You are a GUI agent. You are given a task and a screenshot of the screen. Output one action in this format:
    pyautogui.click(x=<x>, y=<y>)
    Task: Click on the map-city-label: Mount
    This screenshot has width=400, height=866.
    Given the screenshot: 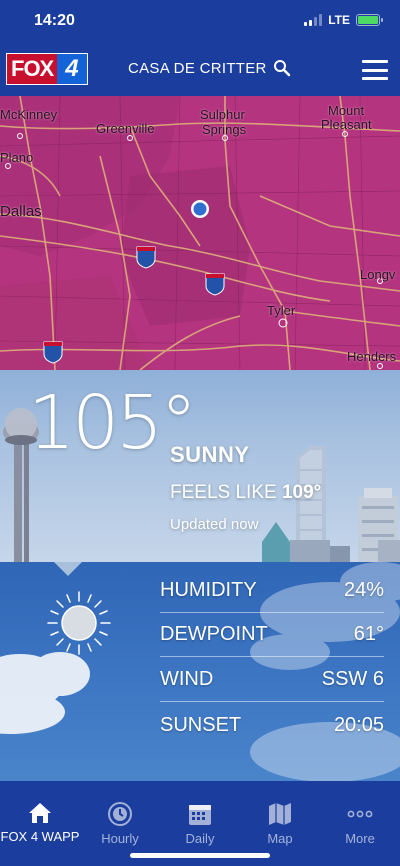 What is the action you would take?
    pyautogui.click(x=346, y=110)
    